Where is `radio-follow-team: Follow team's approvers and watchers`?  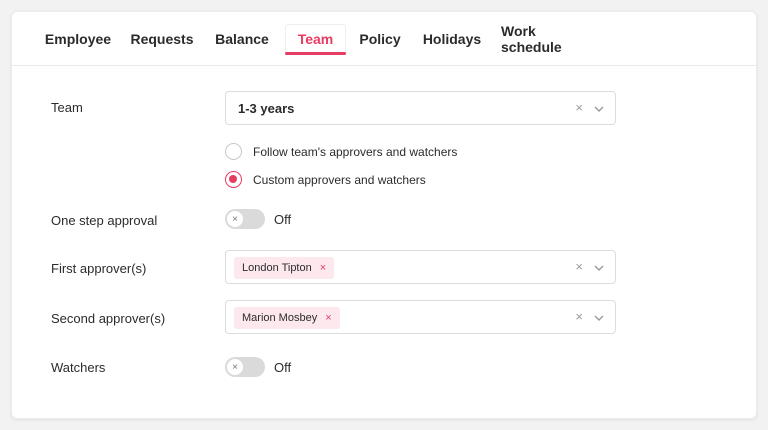
radio-follow-team: Follow team's approvers and watchers is located at coordinates (341, 151).